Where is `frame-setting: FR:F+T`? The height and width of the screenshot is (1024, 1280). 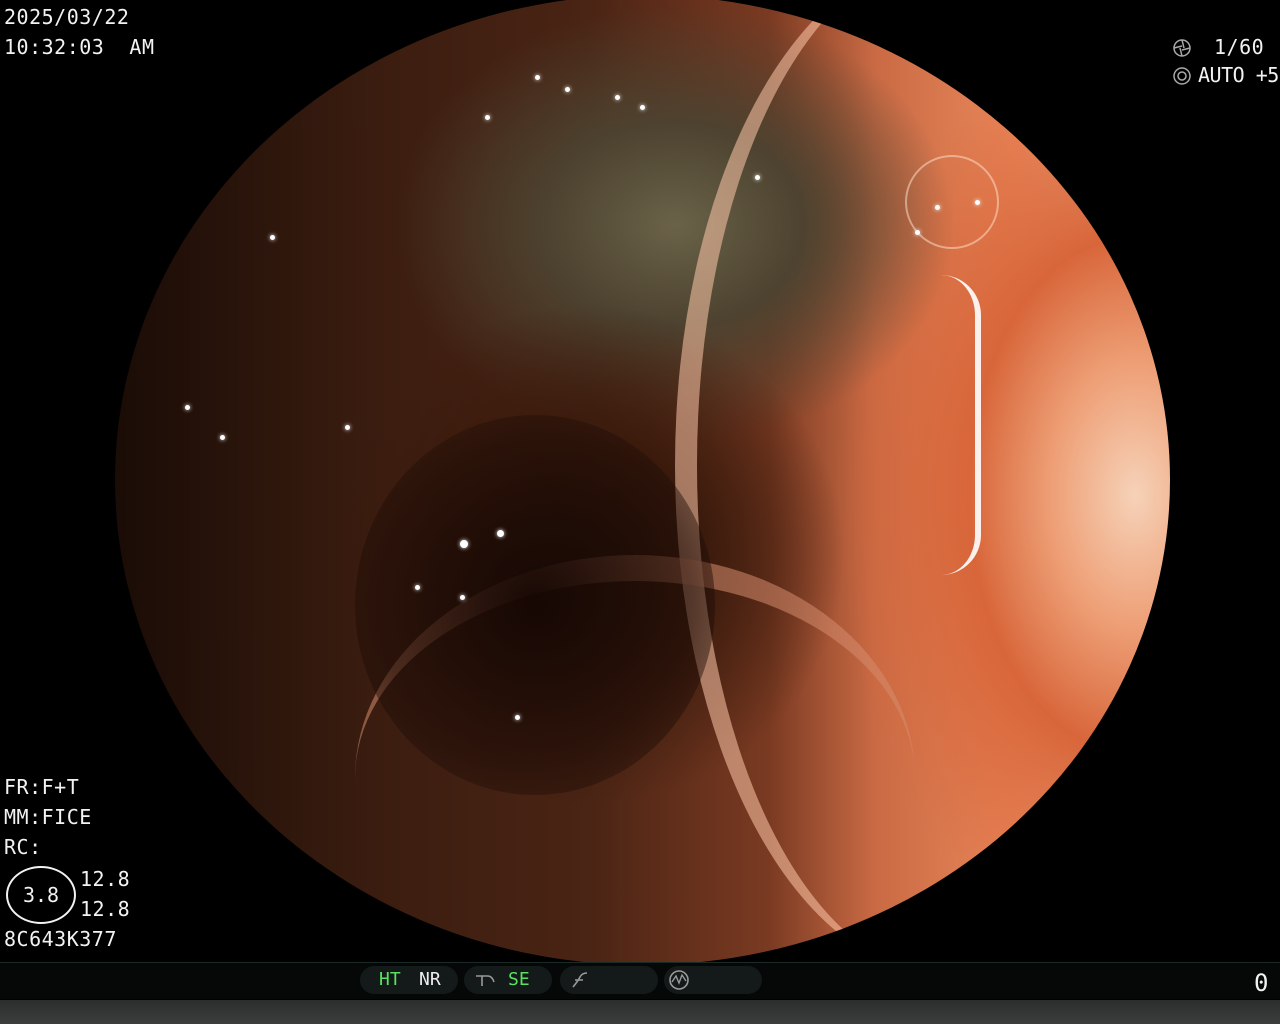
frame-setting: FR:F+T is located at coordinates (42, 787).